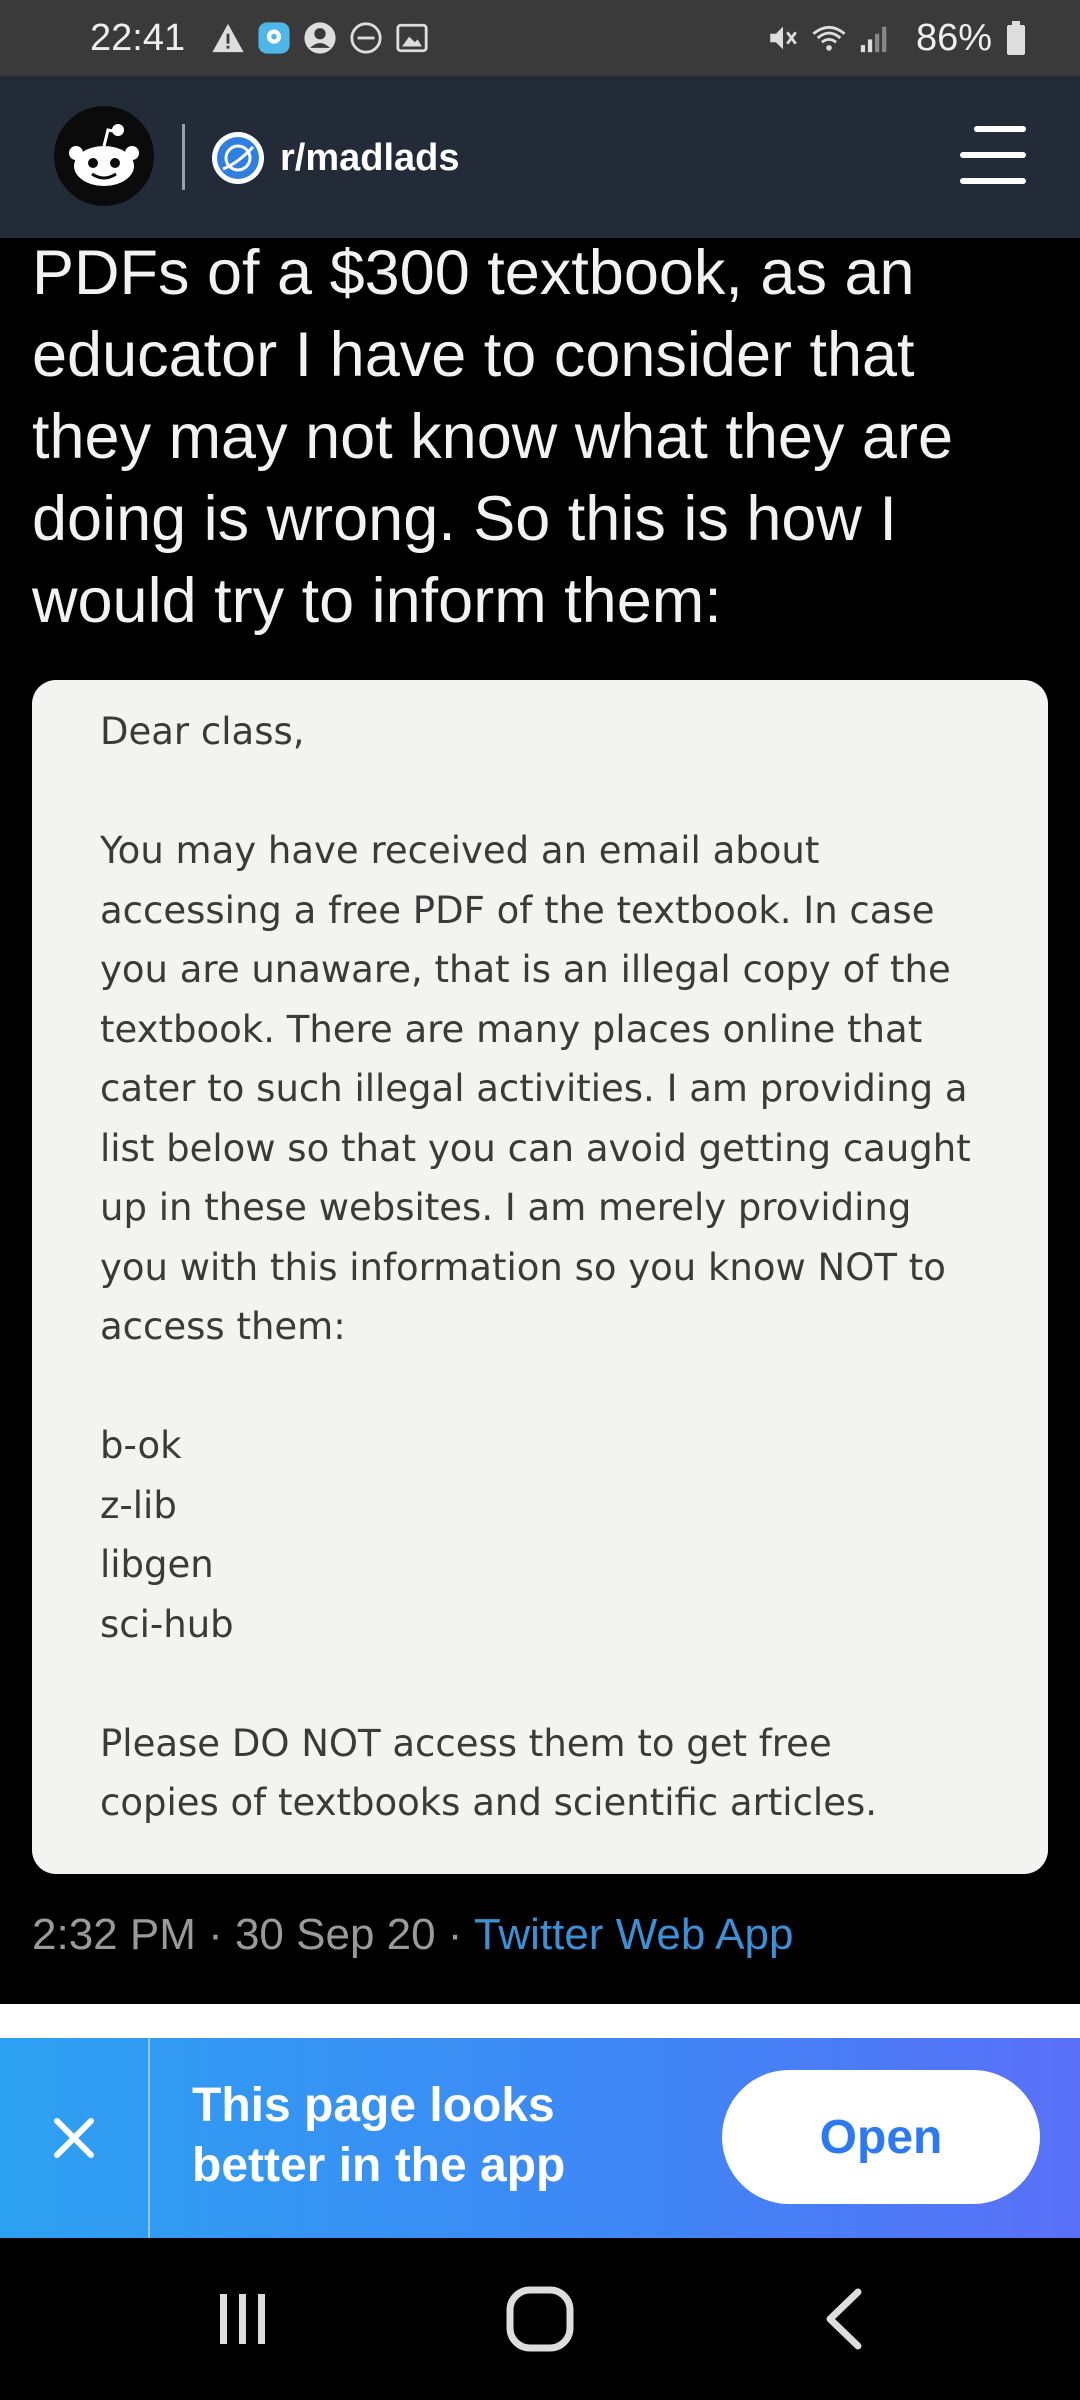 This screenshot has height=2400, width=1080. Describe the element at coordinates (183, 157) in the screenshot. I see `header-divider` at that location.